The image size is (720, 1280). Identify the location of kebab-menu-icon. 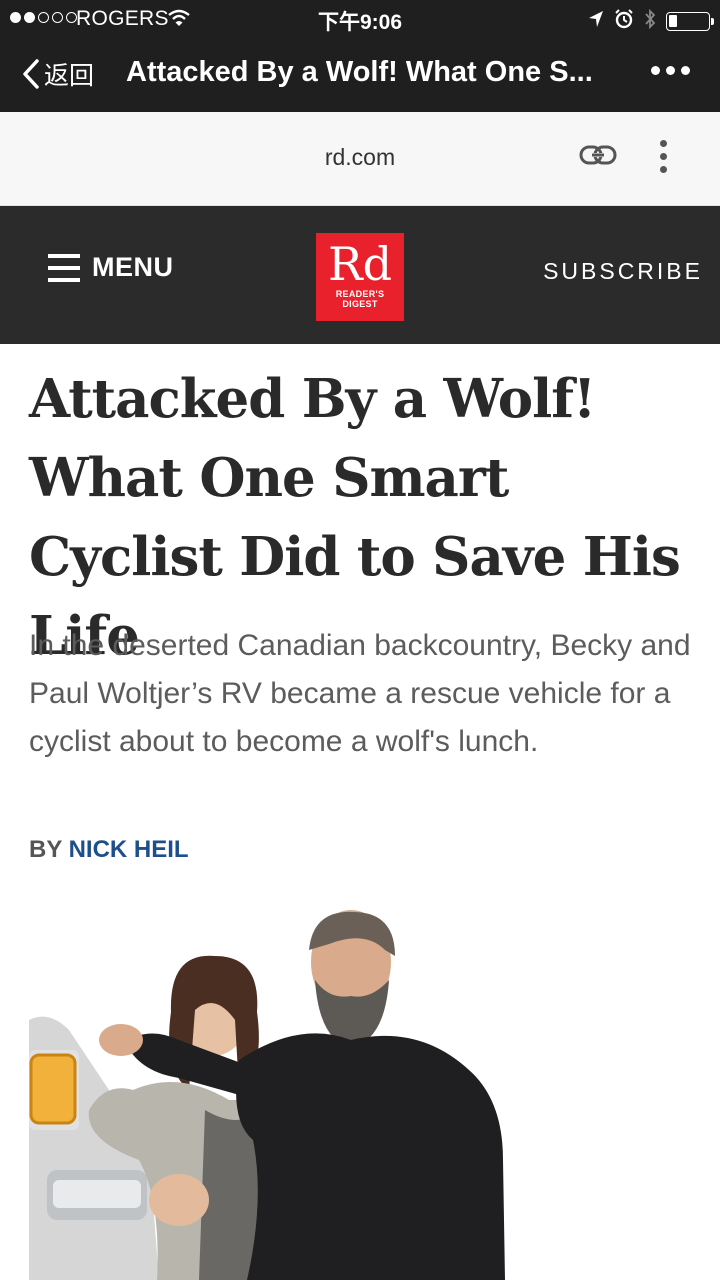
(663, 156).